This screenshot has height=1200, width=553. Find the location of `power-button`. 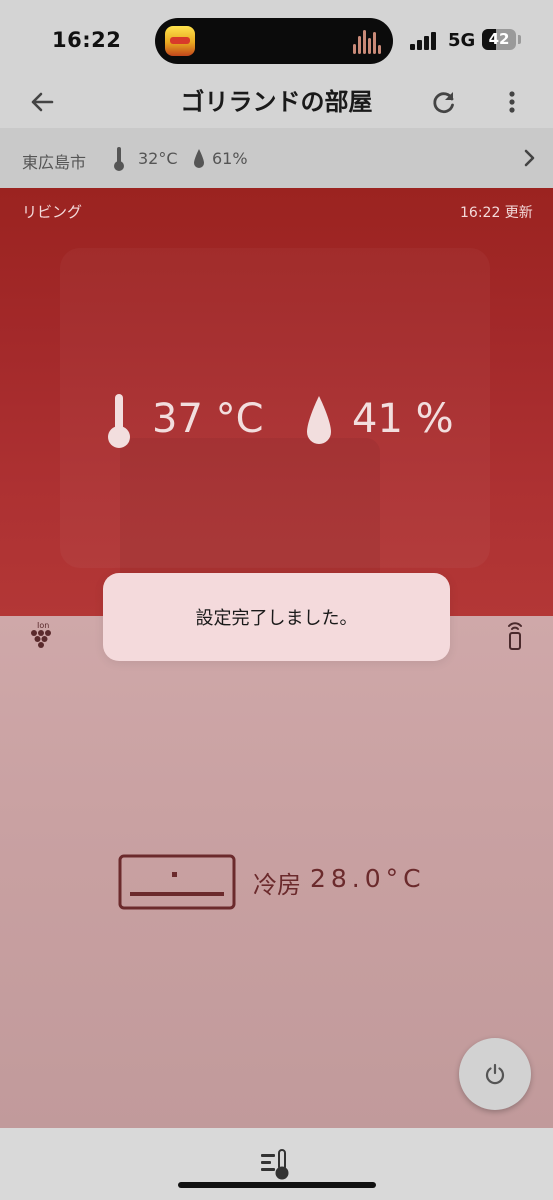

power-button is located at coordinates (495, 1074).